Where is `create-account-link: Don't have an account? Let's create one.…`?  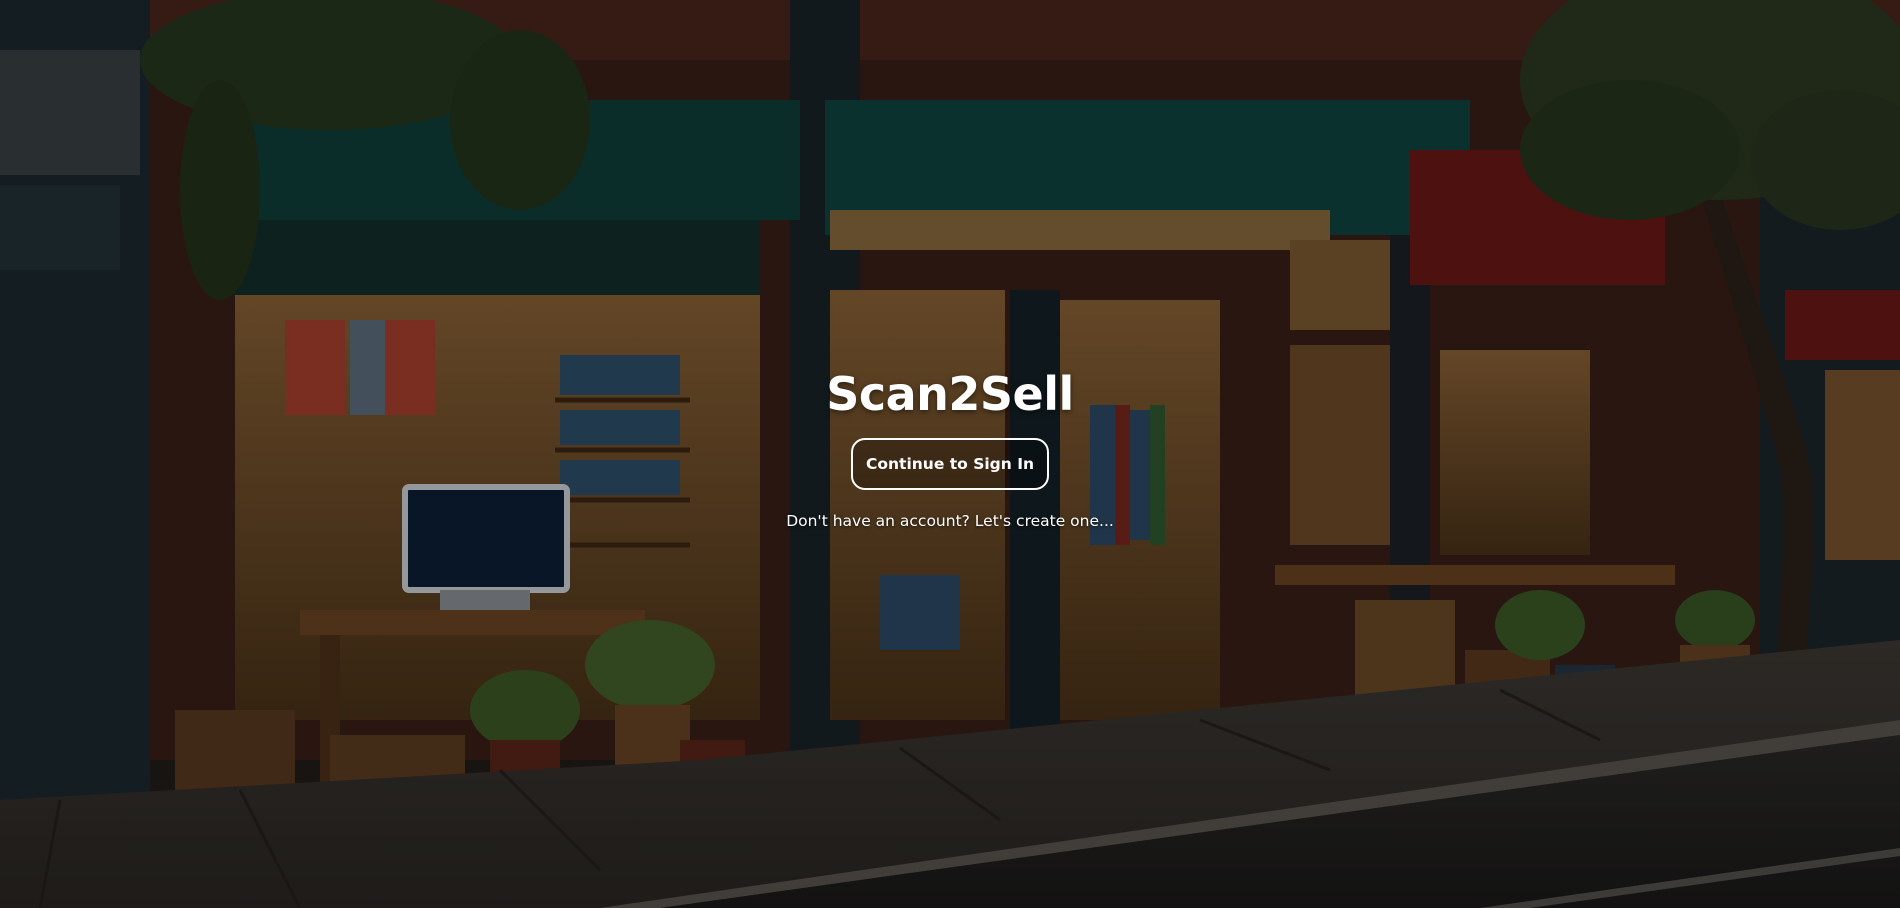 create-account-link: Don't have an account? Let's create one.… is located at coordinates (950, 521).